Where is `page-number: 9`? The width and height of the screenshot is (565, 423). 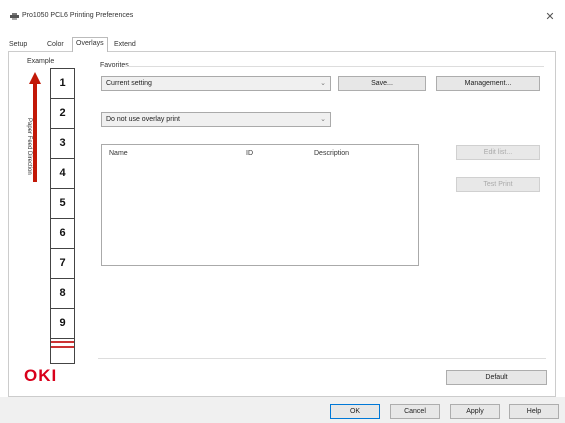 page-number: 9 is located at coordinates (62, 324).